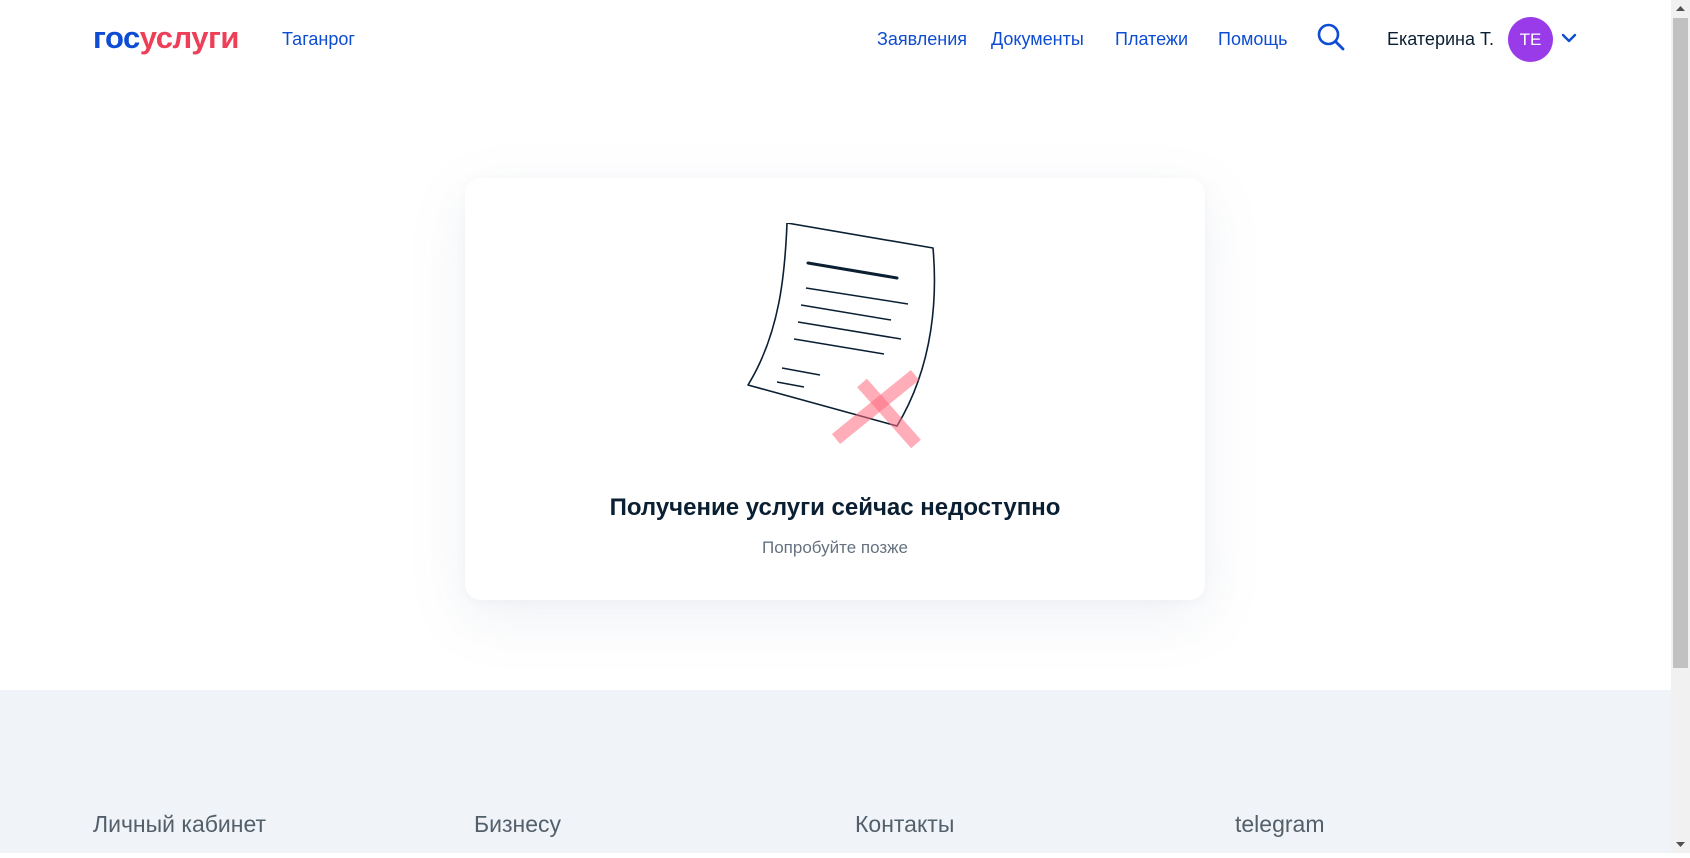  I want to click on card-title: Получение услуги сейчас недоступно, so click(835, 507).